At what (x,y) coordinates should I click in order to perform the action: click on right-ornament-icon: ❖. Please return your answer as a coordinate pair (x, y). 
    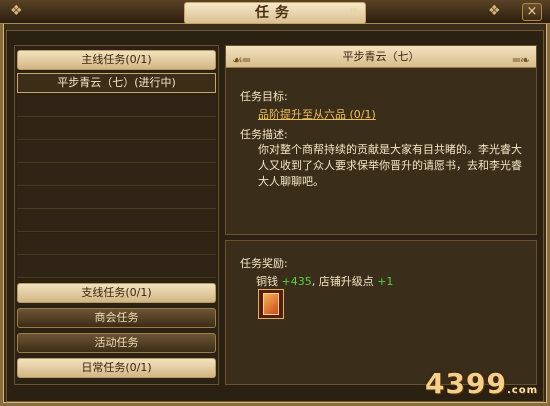
    Looking at the image, I should click on (494, 11).